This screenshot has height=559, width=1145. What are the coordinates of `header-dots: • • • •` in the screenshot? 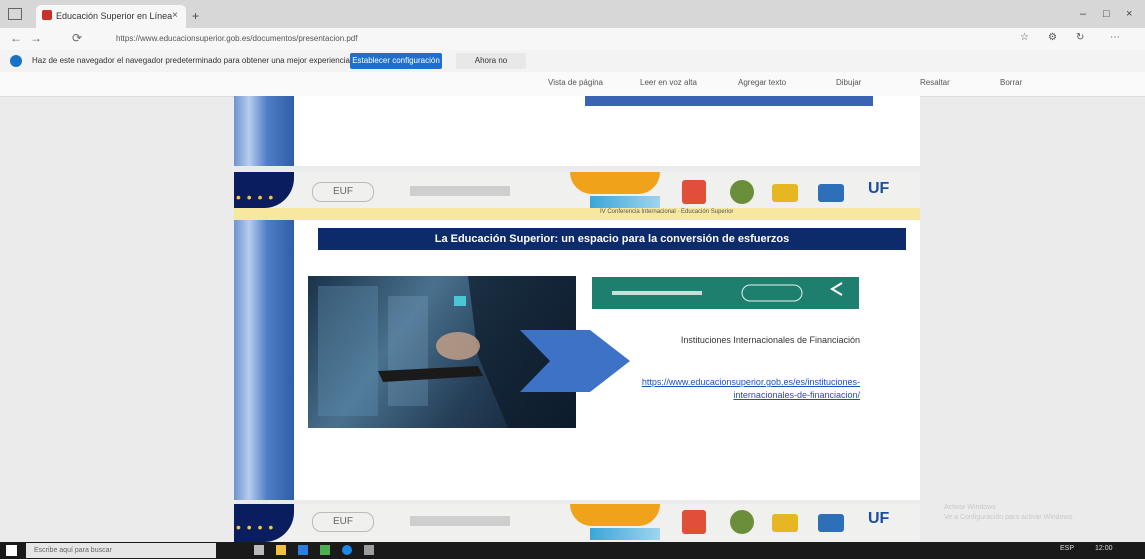 It's located at (255, 197).